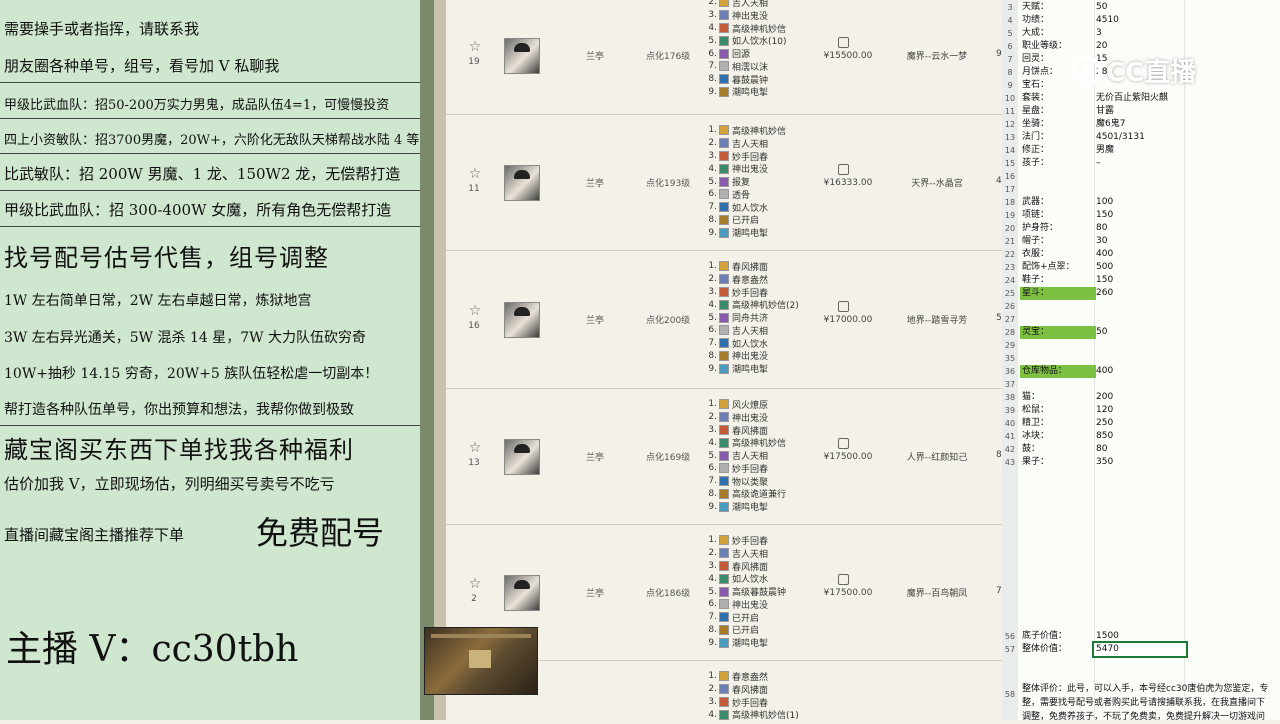 Image resolution: width=1280 pixels, height=724 pixels. I want to click on sheet-value-cell: 350, so click(1140, 462).